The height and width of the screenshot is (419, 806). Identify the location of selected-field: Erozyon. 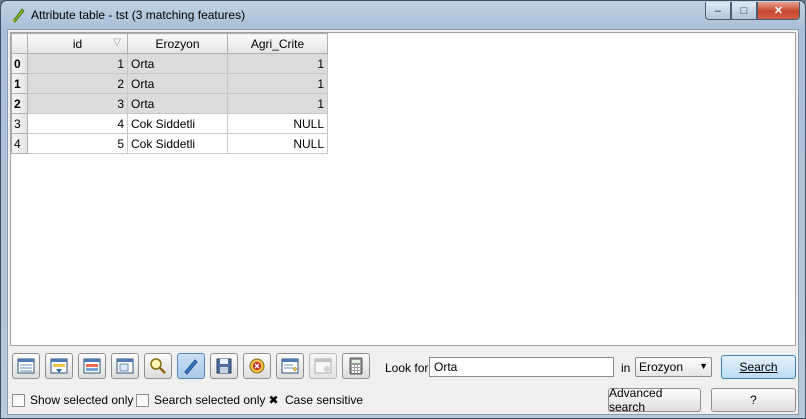
(661, 367).